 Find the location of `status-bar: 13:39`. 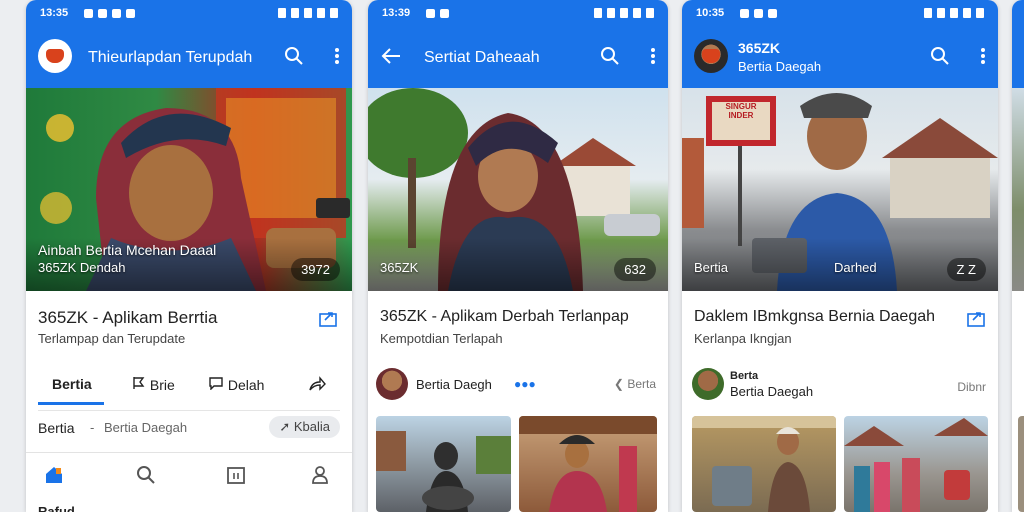

status-bar: 13:39 is located at coordinates (518, 14).